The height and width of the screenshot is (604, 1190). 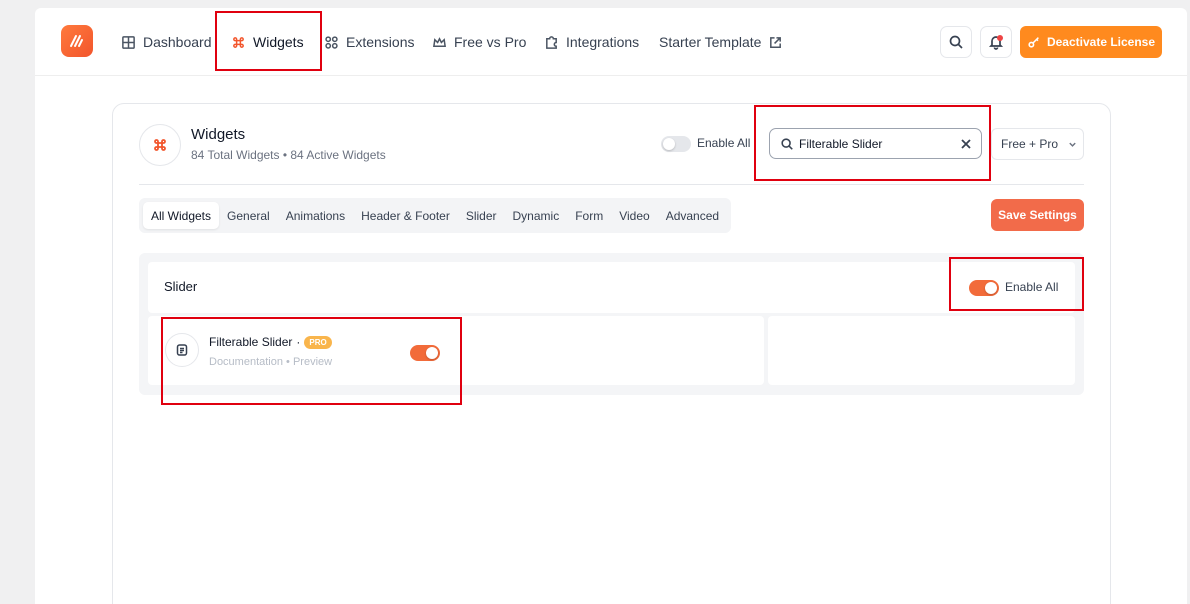 What do you see at coordinates (177, 42) in the screenshot?
I see `nav-label: Dashboard` at bounding box center [177, 42].